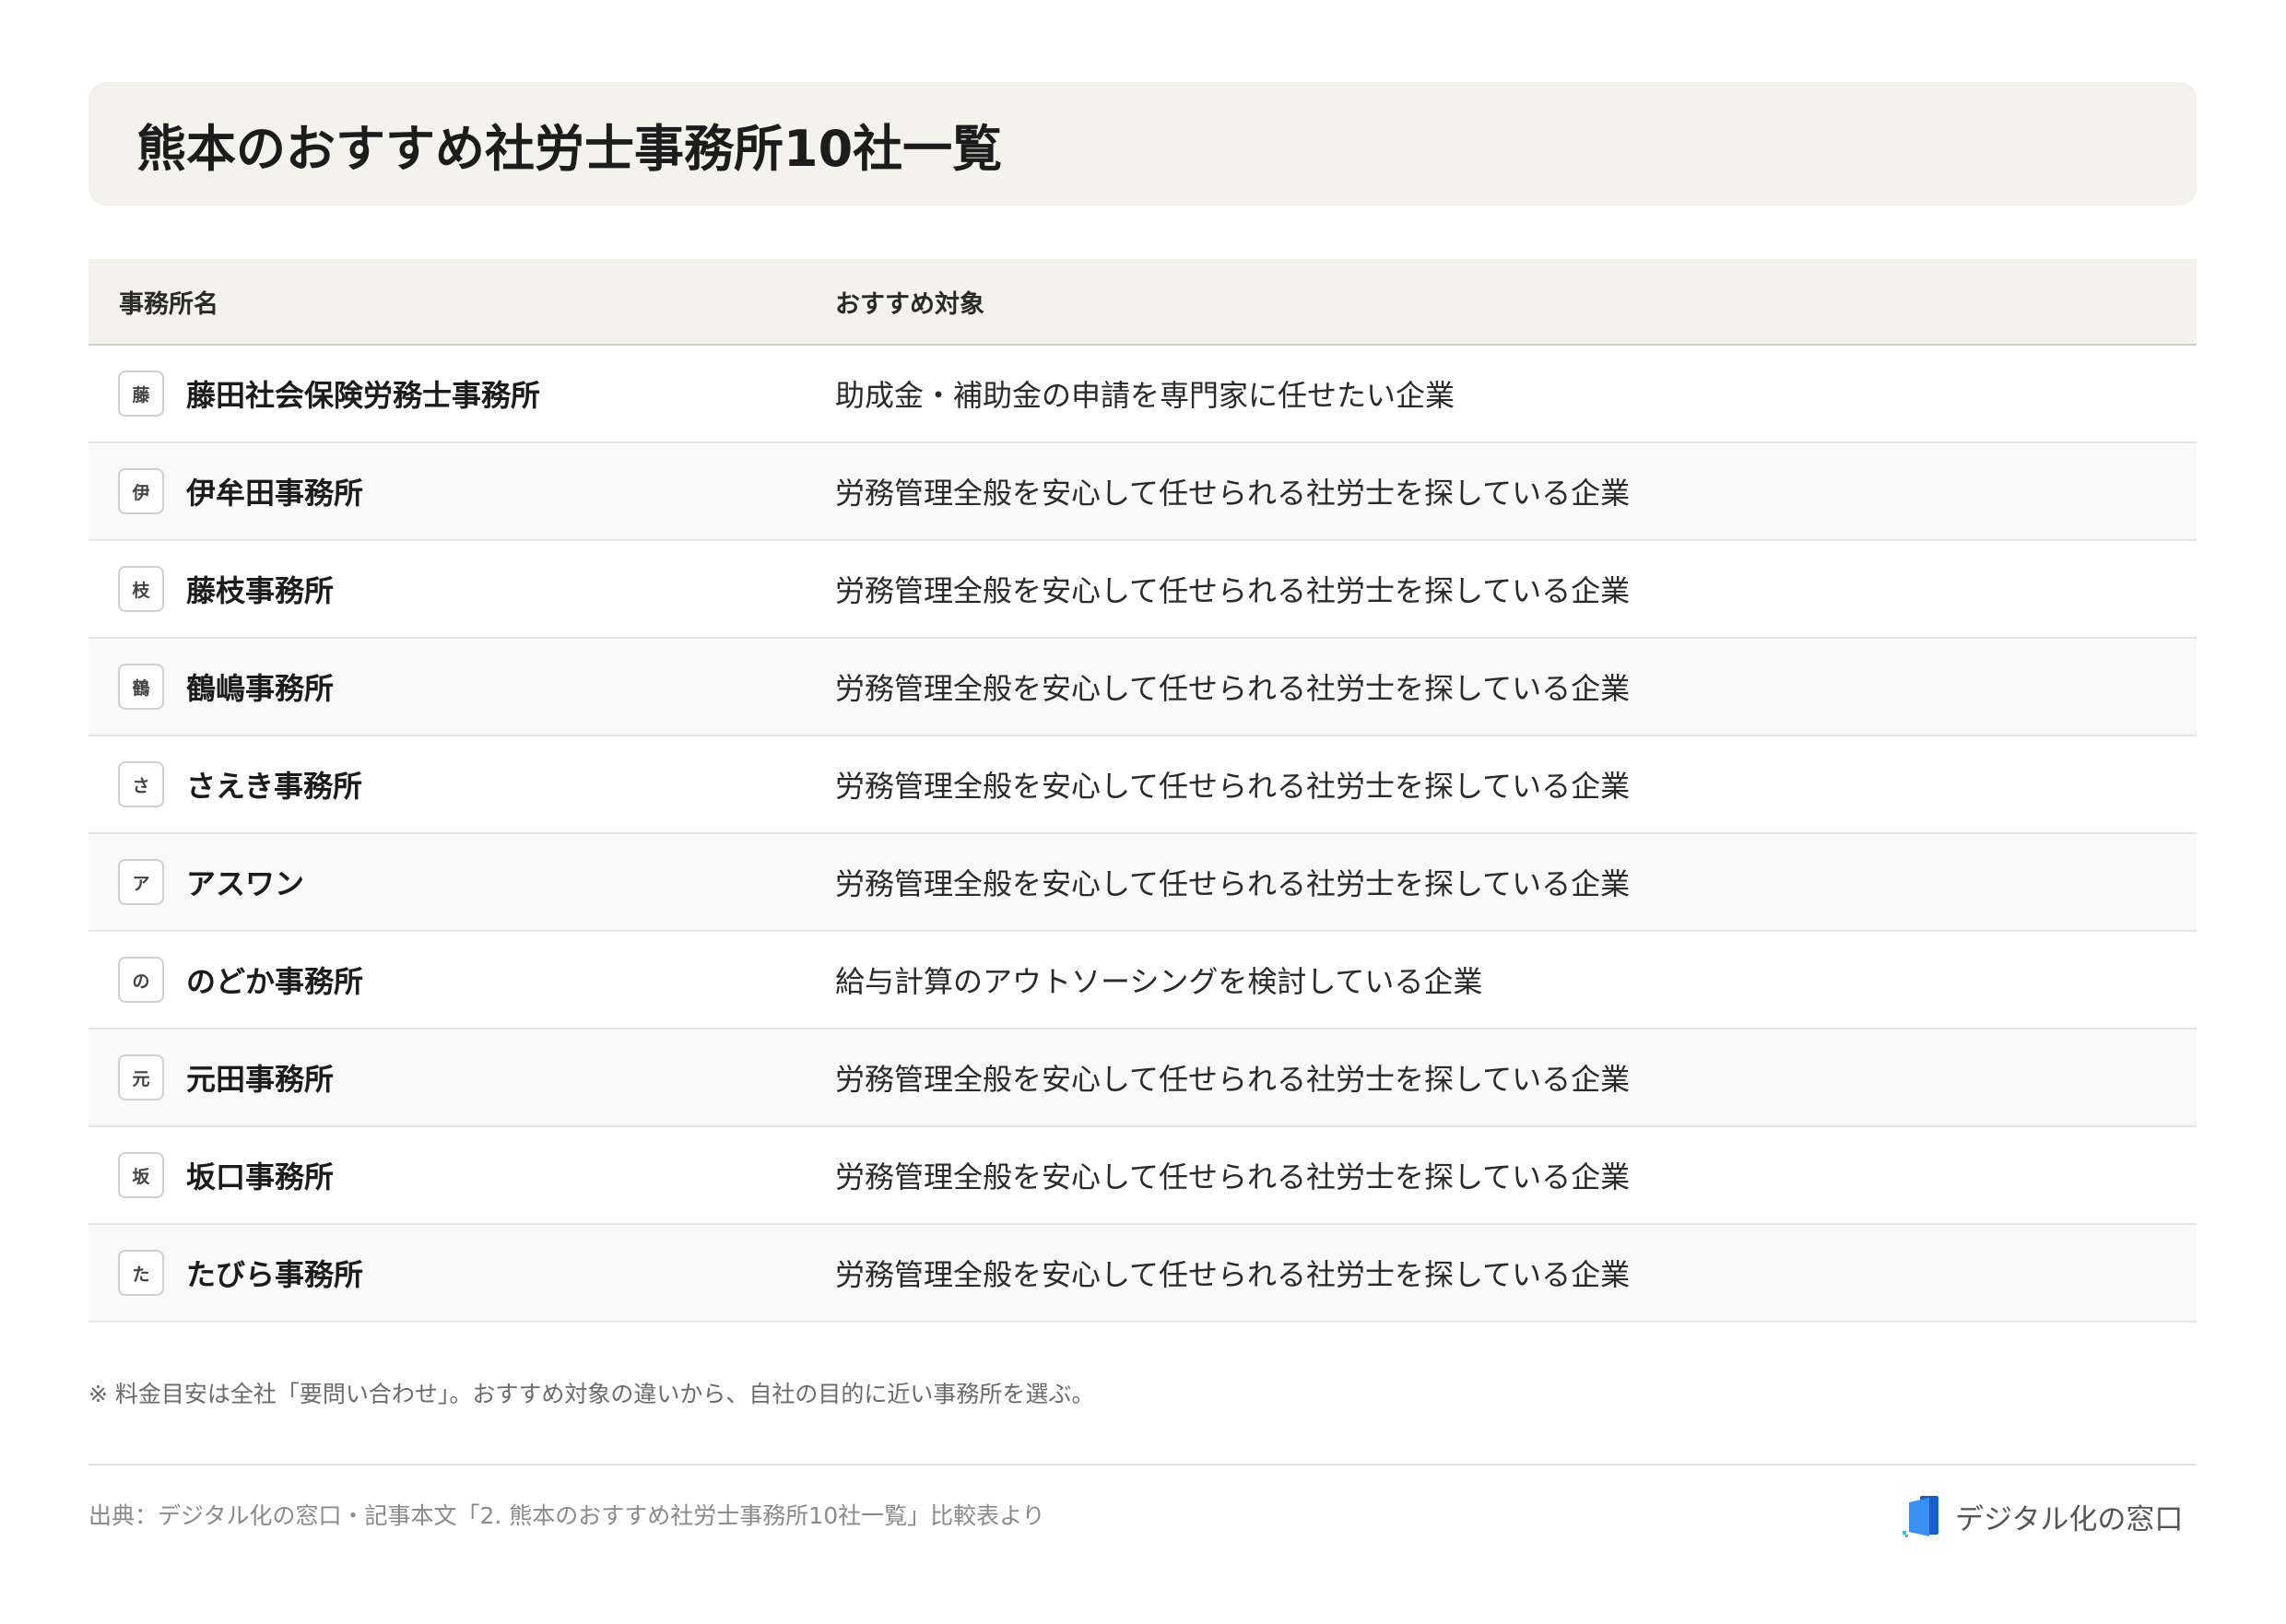 Image resolution: width=2286 pixels, height=1624 pixels. I want to click on office-name-cell: 枝 藤枝事務所, so click(446, 589).